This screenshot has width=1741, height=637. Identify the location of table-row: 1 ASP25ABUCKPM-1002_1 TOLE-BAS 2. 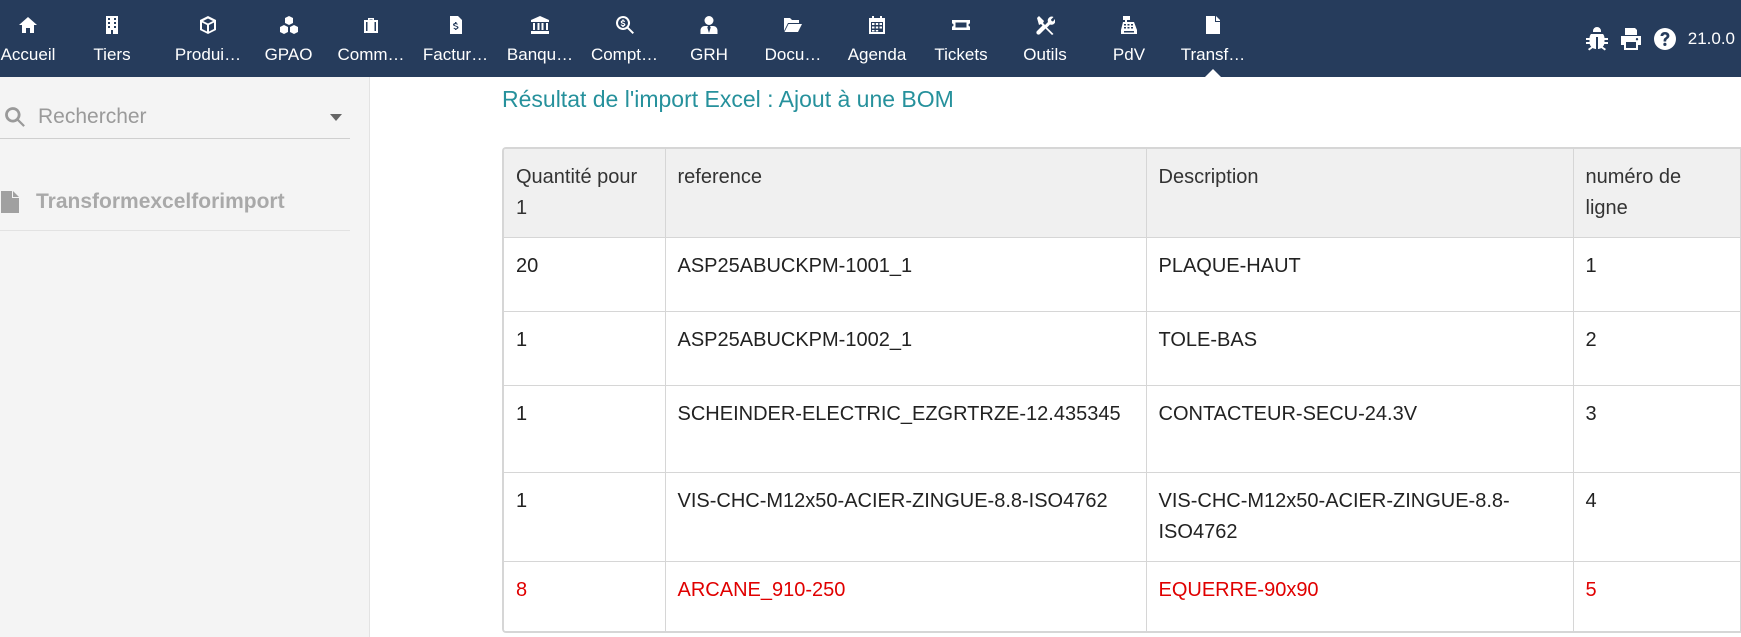
(1122, 348).